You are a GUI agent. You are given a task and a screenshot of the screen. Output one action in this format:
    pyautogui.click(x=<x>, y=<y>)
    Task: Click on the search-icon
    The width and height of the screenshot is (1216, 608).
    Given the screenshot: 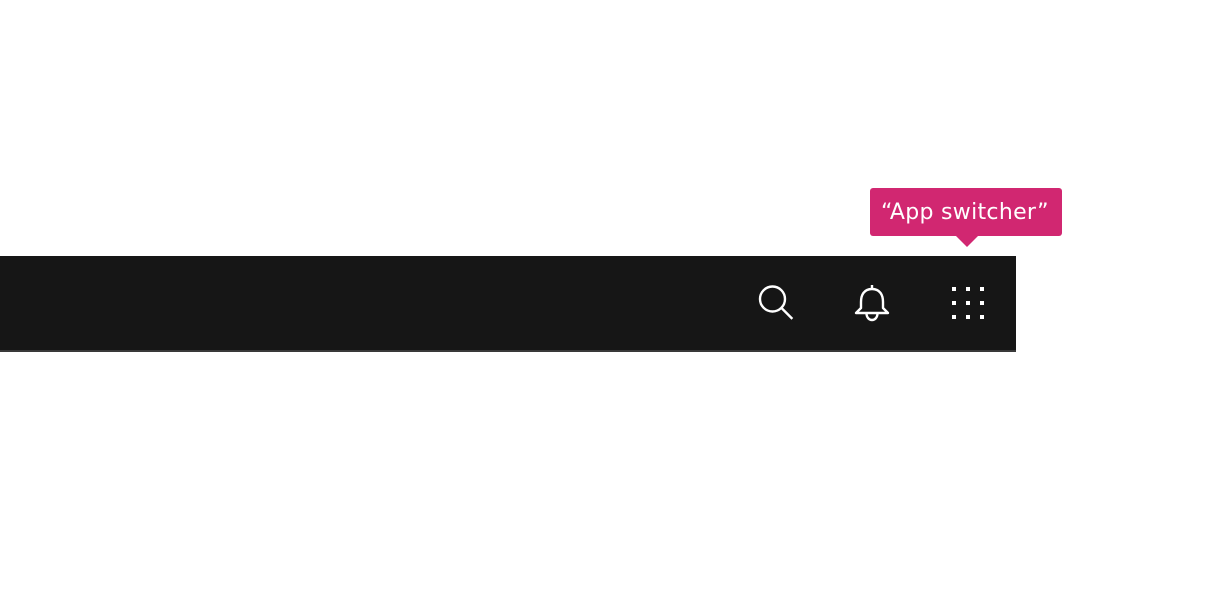 What is the action you would take?
    pyautogui.click(x=776, y=302)
    